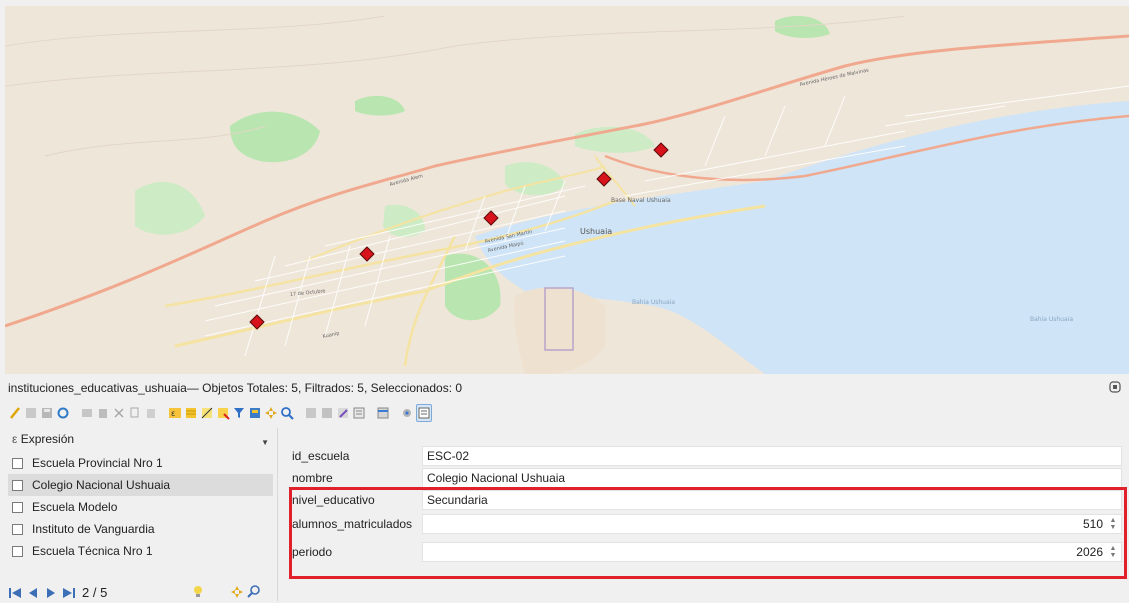  Describe the element at coordinates (641, 200) in the screenshot. I see `map-label-naval: Base Naval Ushuaia` at that location.